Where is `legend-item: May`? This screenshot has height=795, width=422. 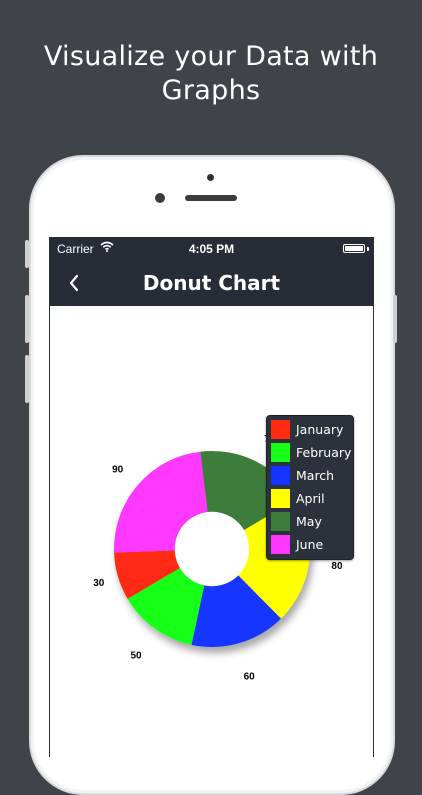 legend-item: May is located at coordinates (311, 522).